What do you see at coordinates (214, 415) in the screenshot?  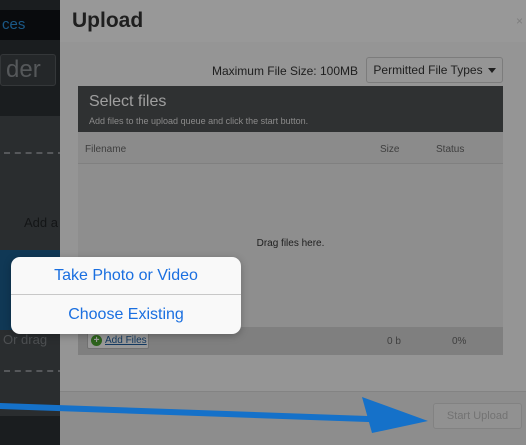 I see `arrow-icon` at bounding box center [214, 415].